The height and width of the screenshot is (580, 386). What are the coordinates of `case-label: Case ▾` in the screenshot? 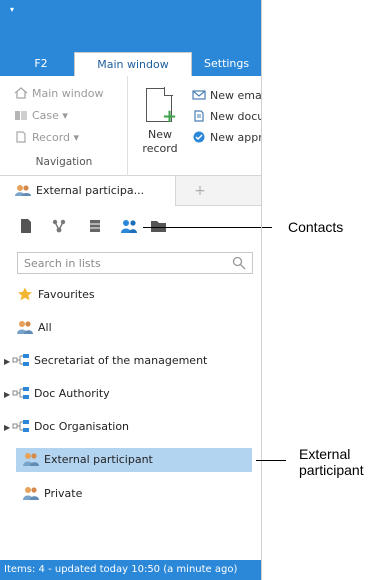 It's located at (50, 115).